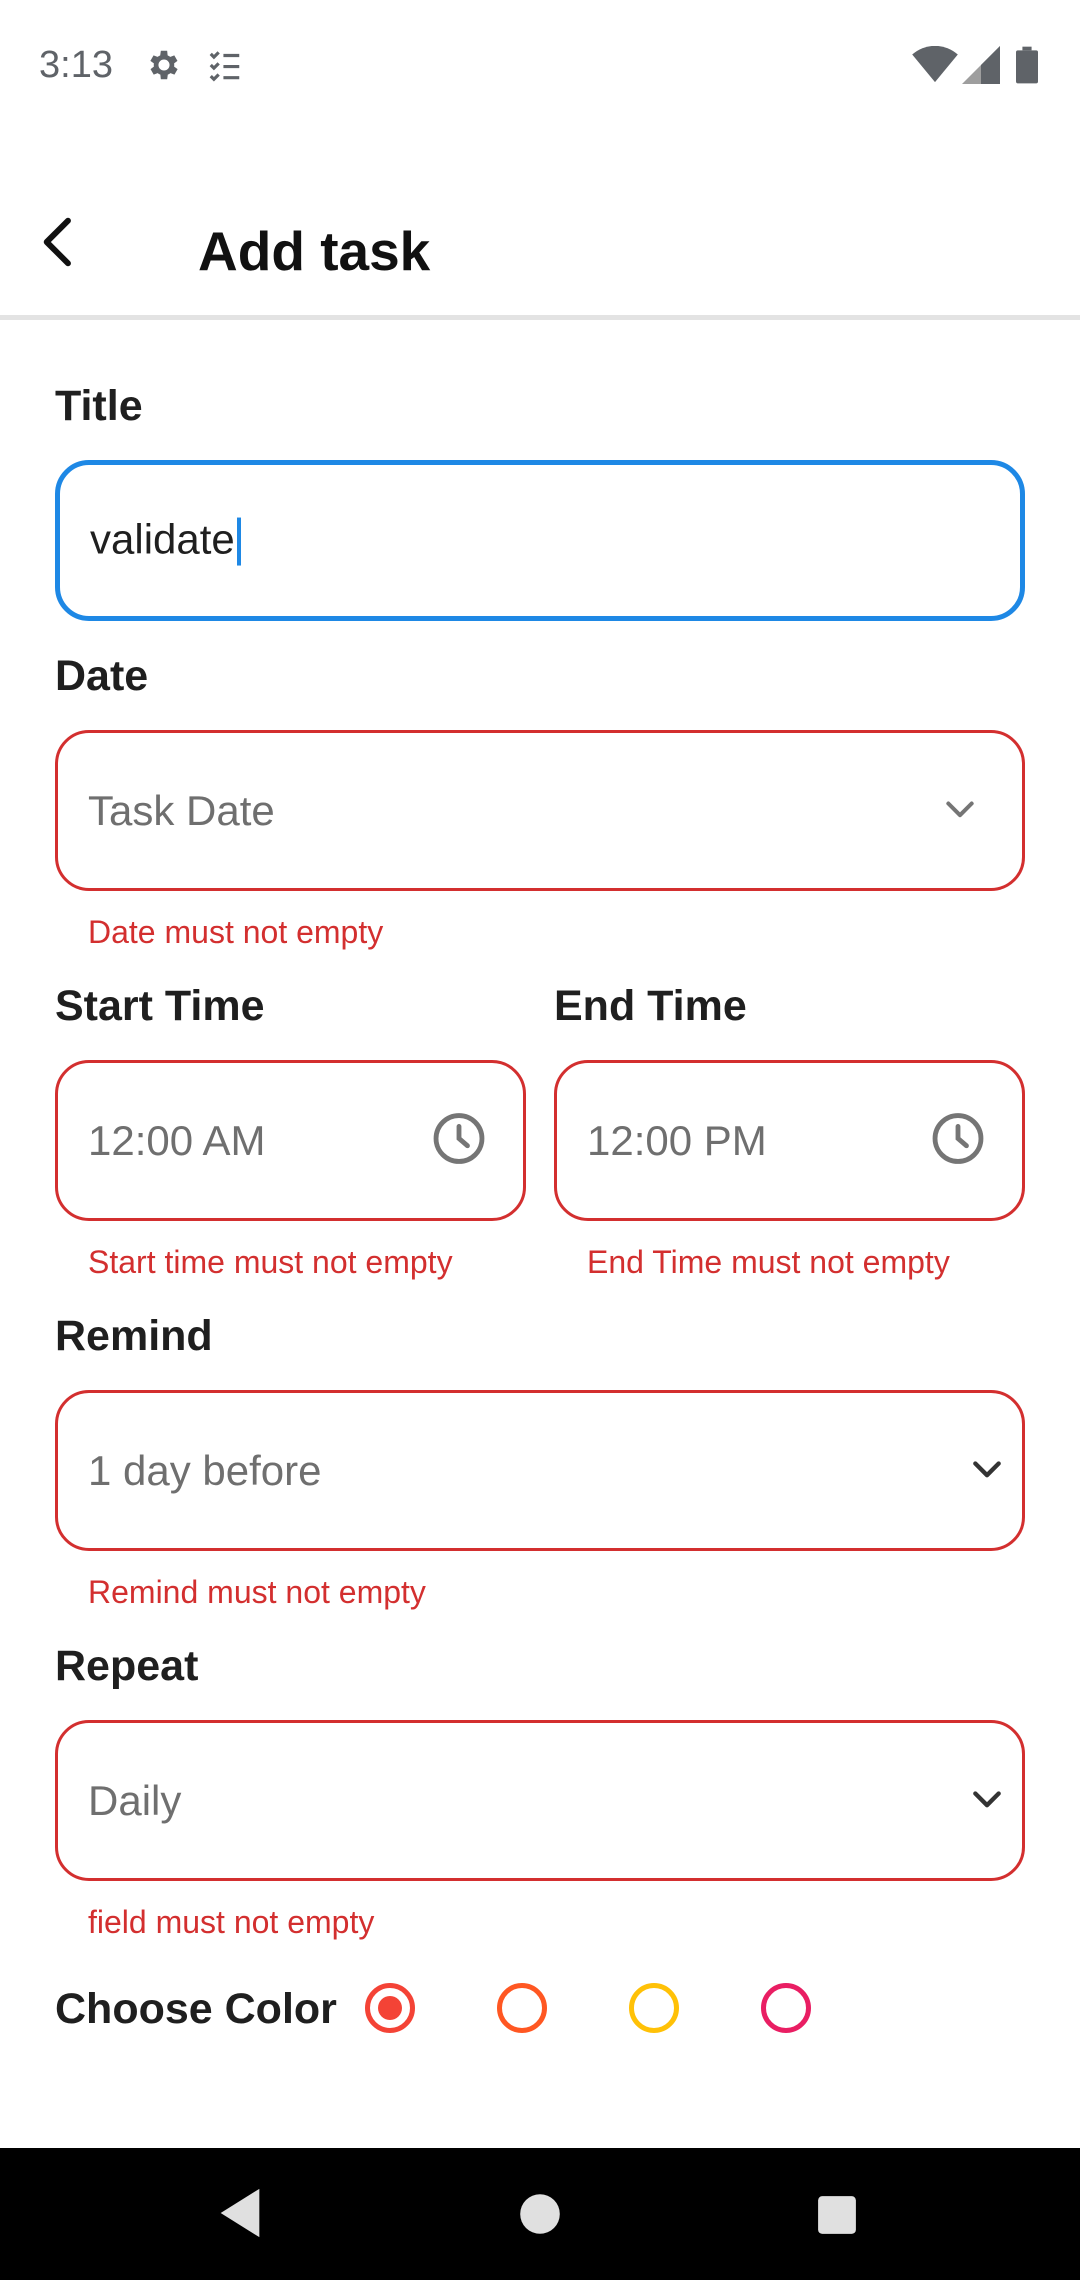 The image size is (1080, 2280). What do you see at coordinates (314, 251) in the screenshot?
I see `page-title: Add task` at bounding box center [314, 251].